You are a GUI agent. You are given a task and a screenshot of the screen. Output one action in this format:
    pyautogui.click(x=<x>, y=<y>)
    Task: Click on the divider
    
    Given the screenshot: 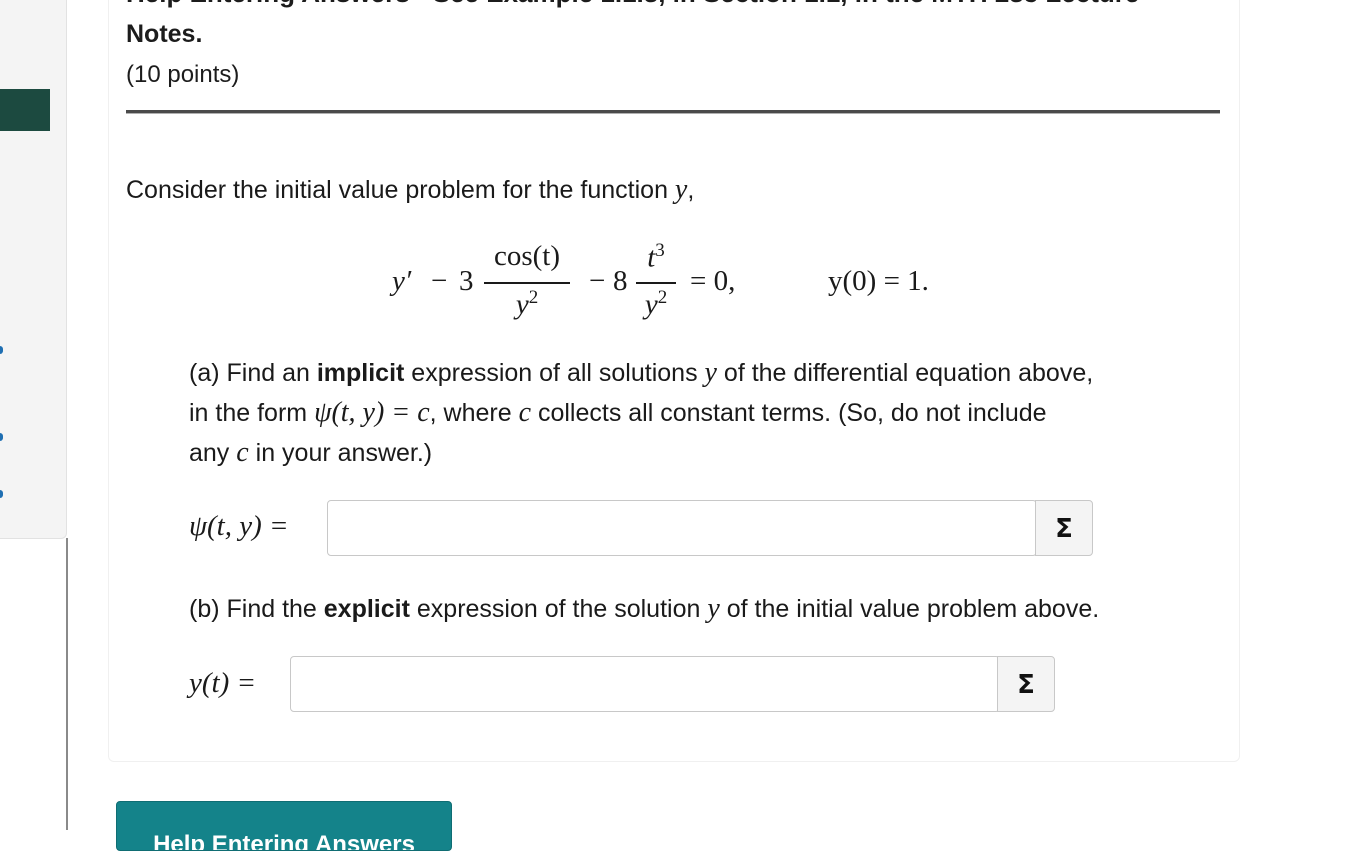 What is the action you would take?
    pyautogui.click(x=673, y=112)
    